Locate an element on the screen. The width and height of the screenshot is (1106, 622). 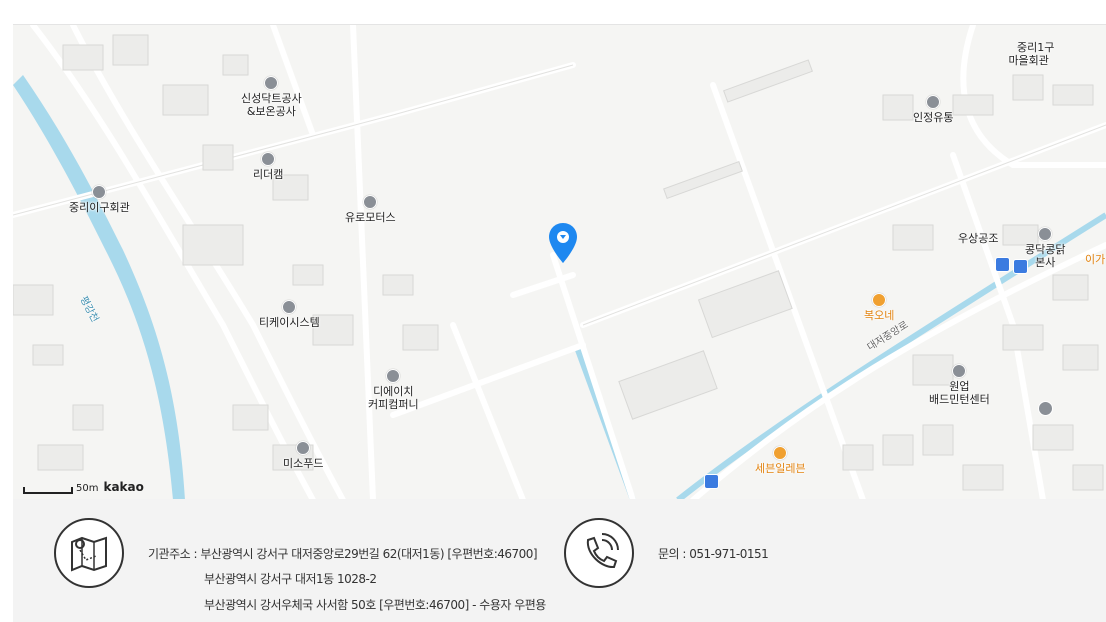
scale-bar is located at coordinates (48, 490).